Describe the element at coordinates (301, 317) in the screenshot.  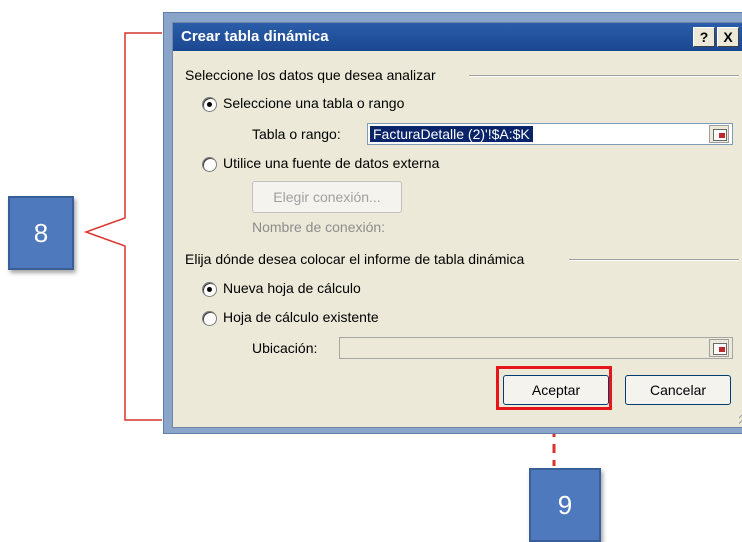
I see `radio-existing-sheet-label: Hoja de cálculo existente` at that location.